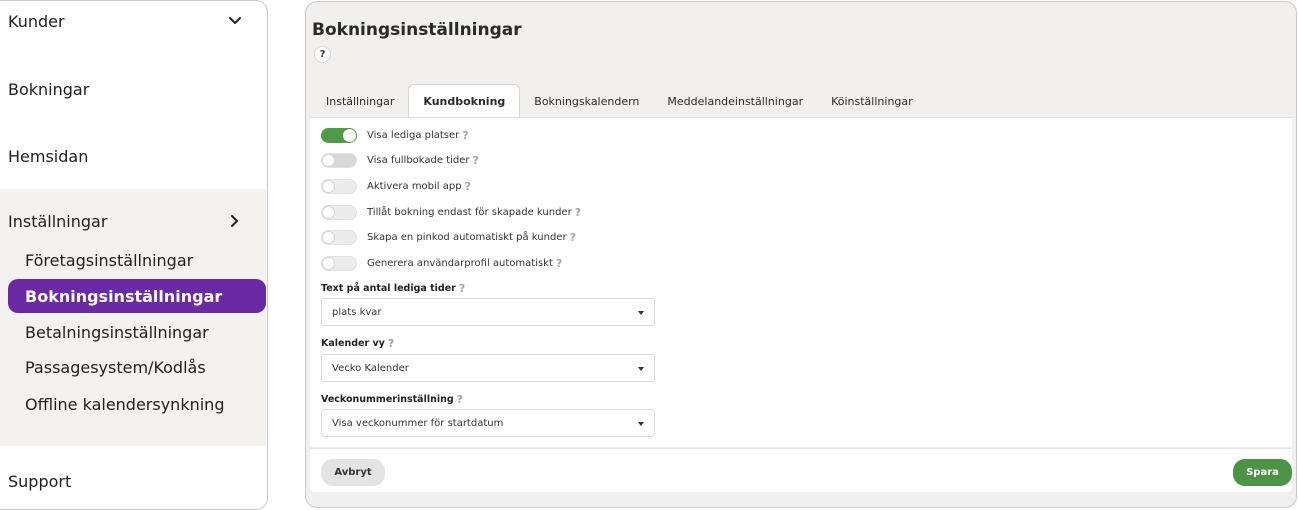  I want to click on toggle-label: Visa fullbokade tider, so click(418, 160).